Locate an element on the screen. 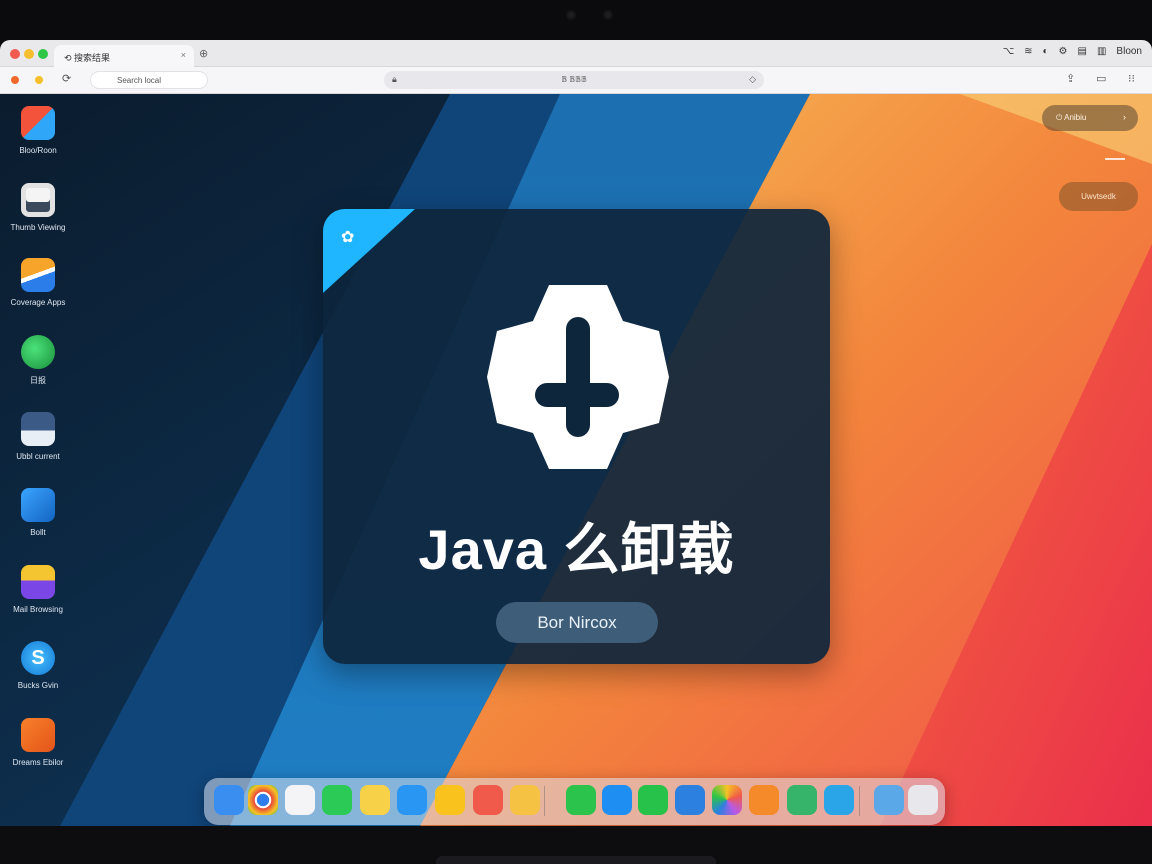 The height and width of the screenshot is (864, 1152). address-bar: ⟳ Search local 🔒︎ 𝔹 𝔹𝔹𝔹 ◇ ⇪ ▭ ⁝⁝ is located at coordinates (576, 80).